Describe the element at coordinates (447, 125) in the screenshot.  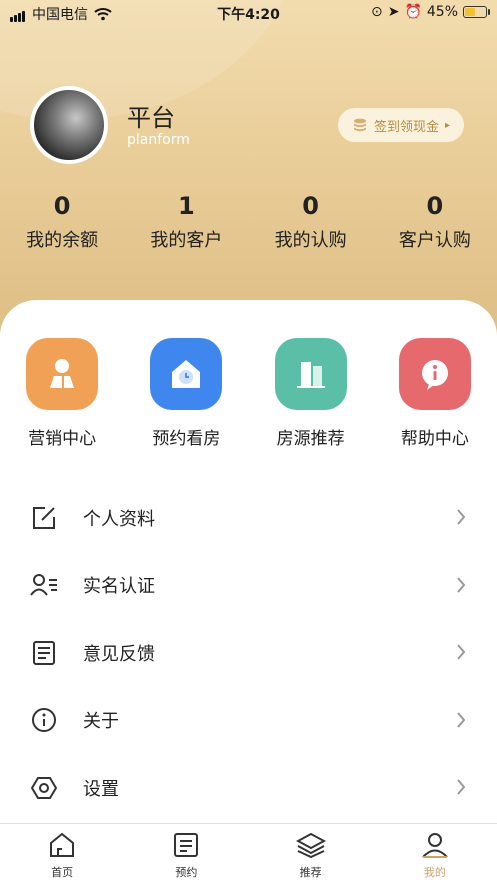
I see `chevron-right-icon: ▸` at that location.